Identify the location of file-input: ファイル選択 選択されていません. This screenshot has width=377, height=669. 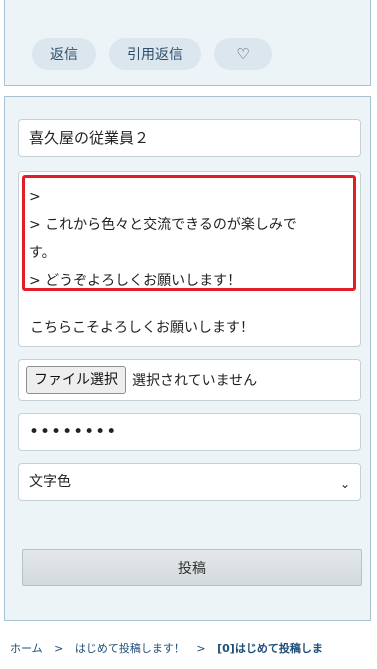
(189, 380).